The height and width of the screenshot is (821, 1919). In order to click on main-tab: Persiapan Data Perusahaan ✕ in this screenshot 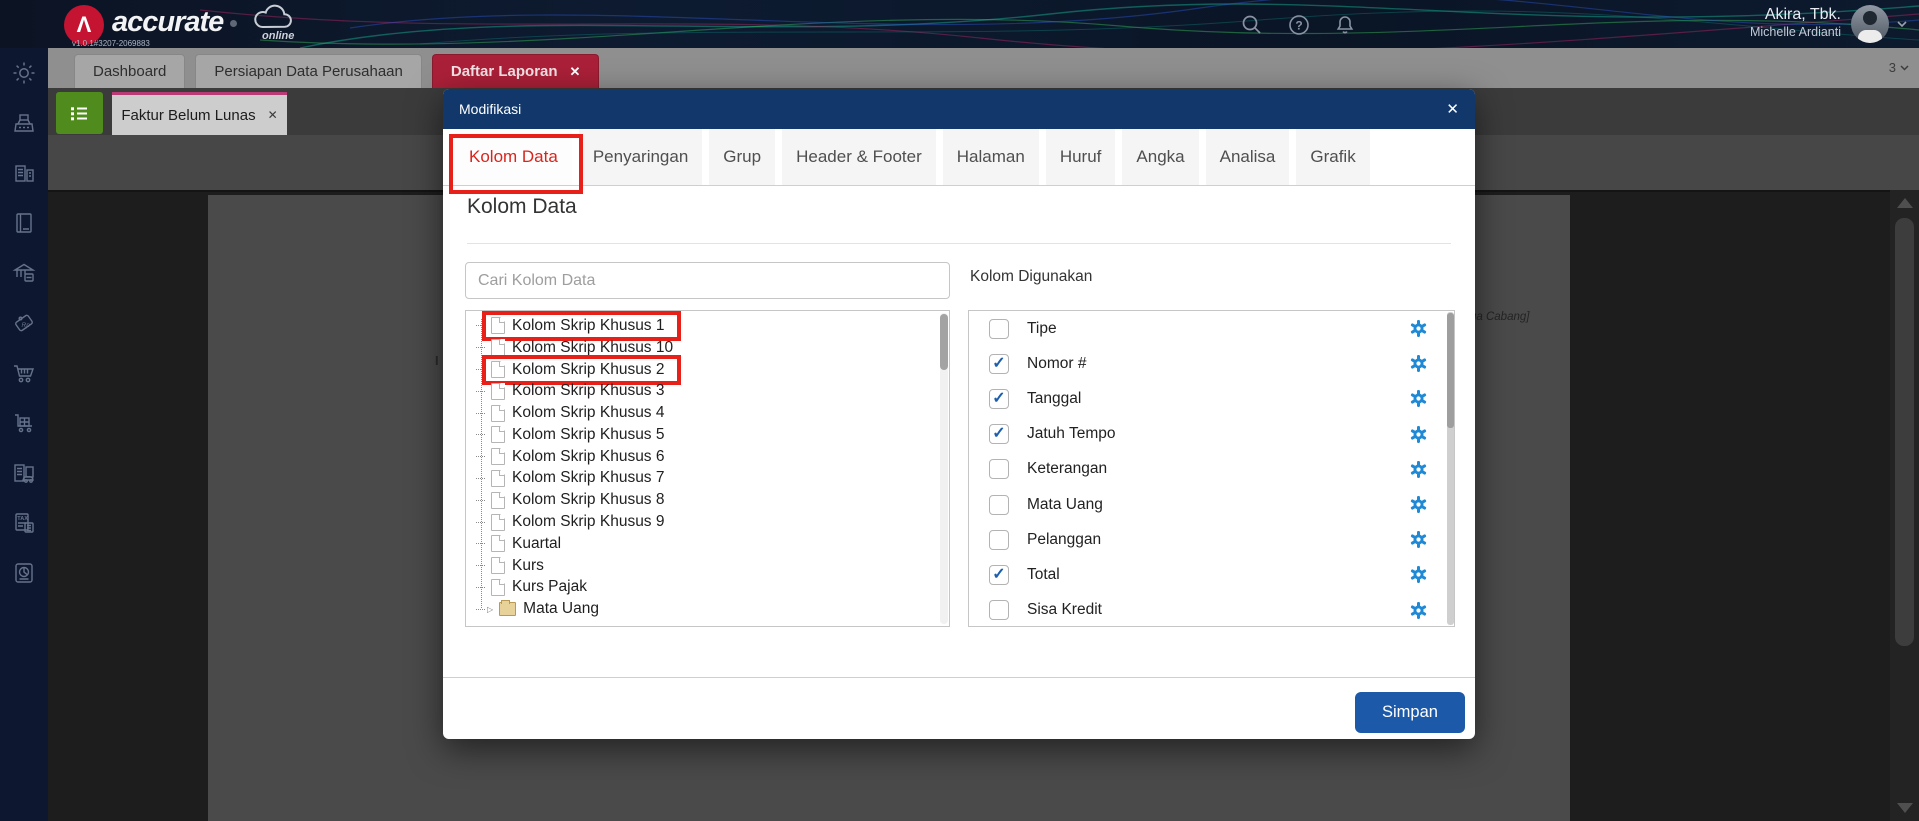, I will do `click(308, 71)`.